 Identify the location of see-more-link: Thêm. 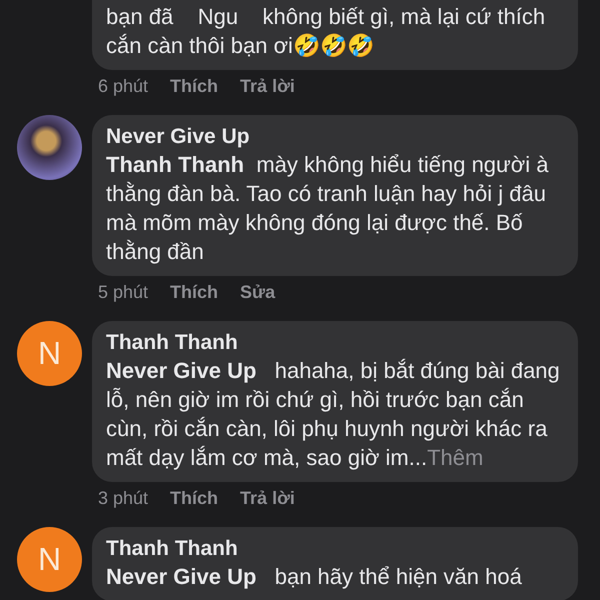
(455, 457).